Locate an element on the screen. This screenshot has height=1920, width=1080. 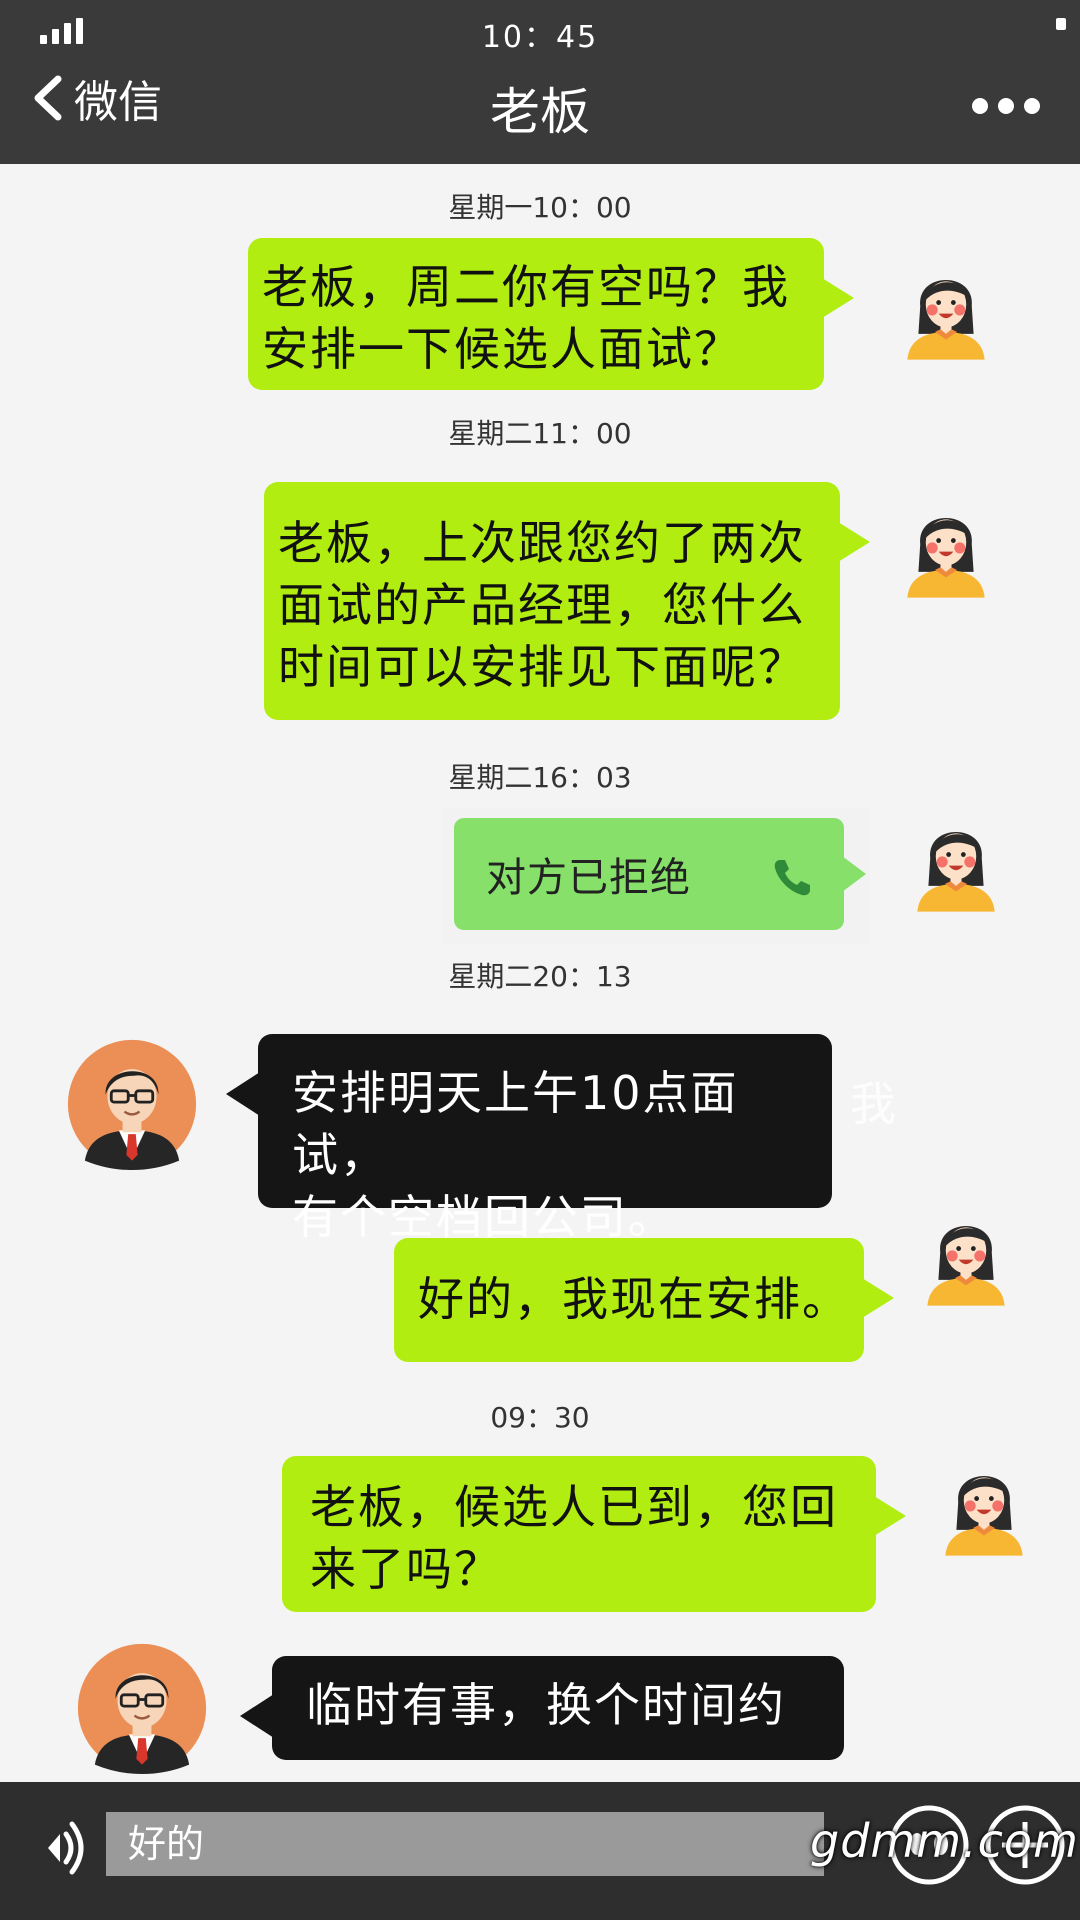
message-bubble-outgoing: 老板，候选人已到，您回 来了吗？ is located at coordinates (594, 1534).